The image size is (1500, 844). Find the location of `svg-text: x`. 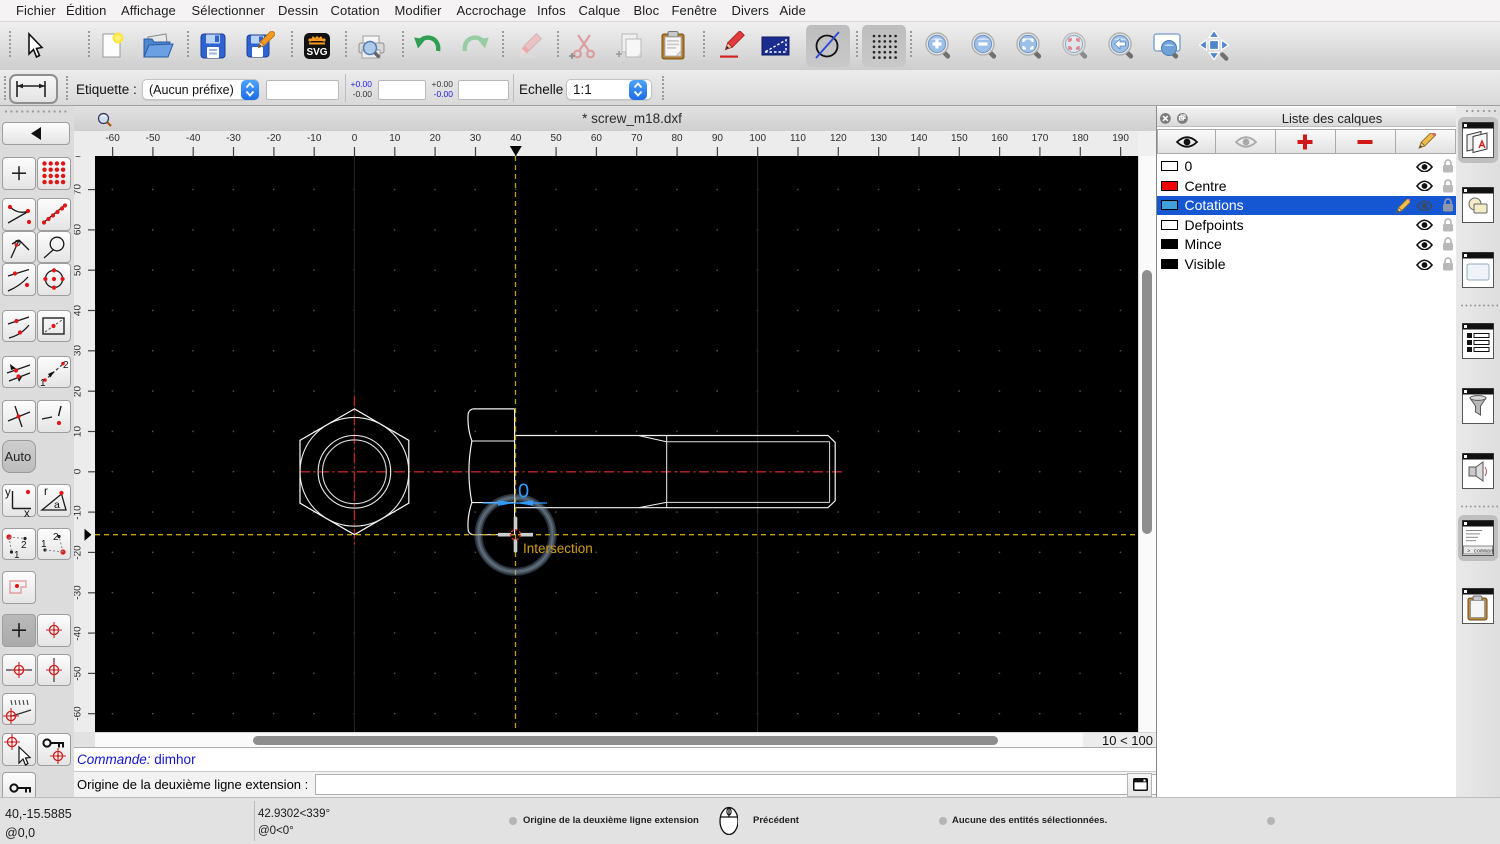

svg-text: x is located at coordinates (27, 512).